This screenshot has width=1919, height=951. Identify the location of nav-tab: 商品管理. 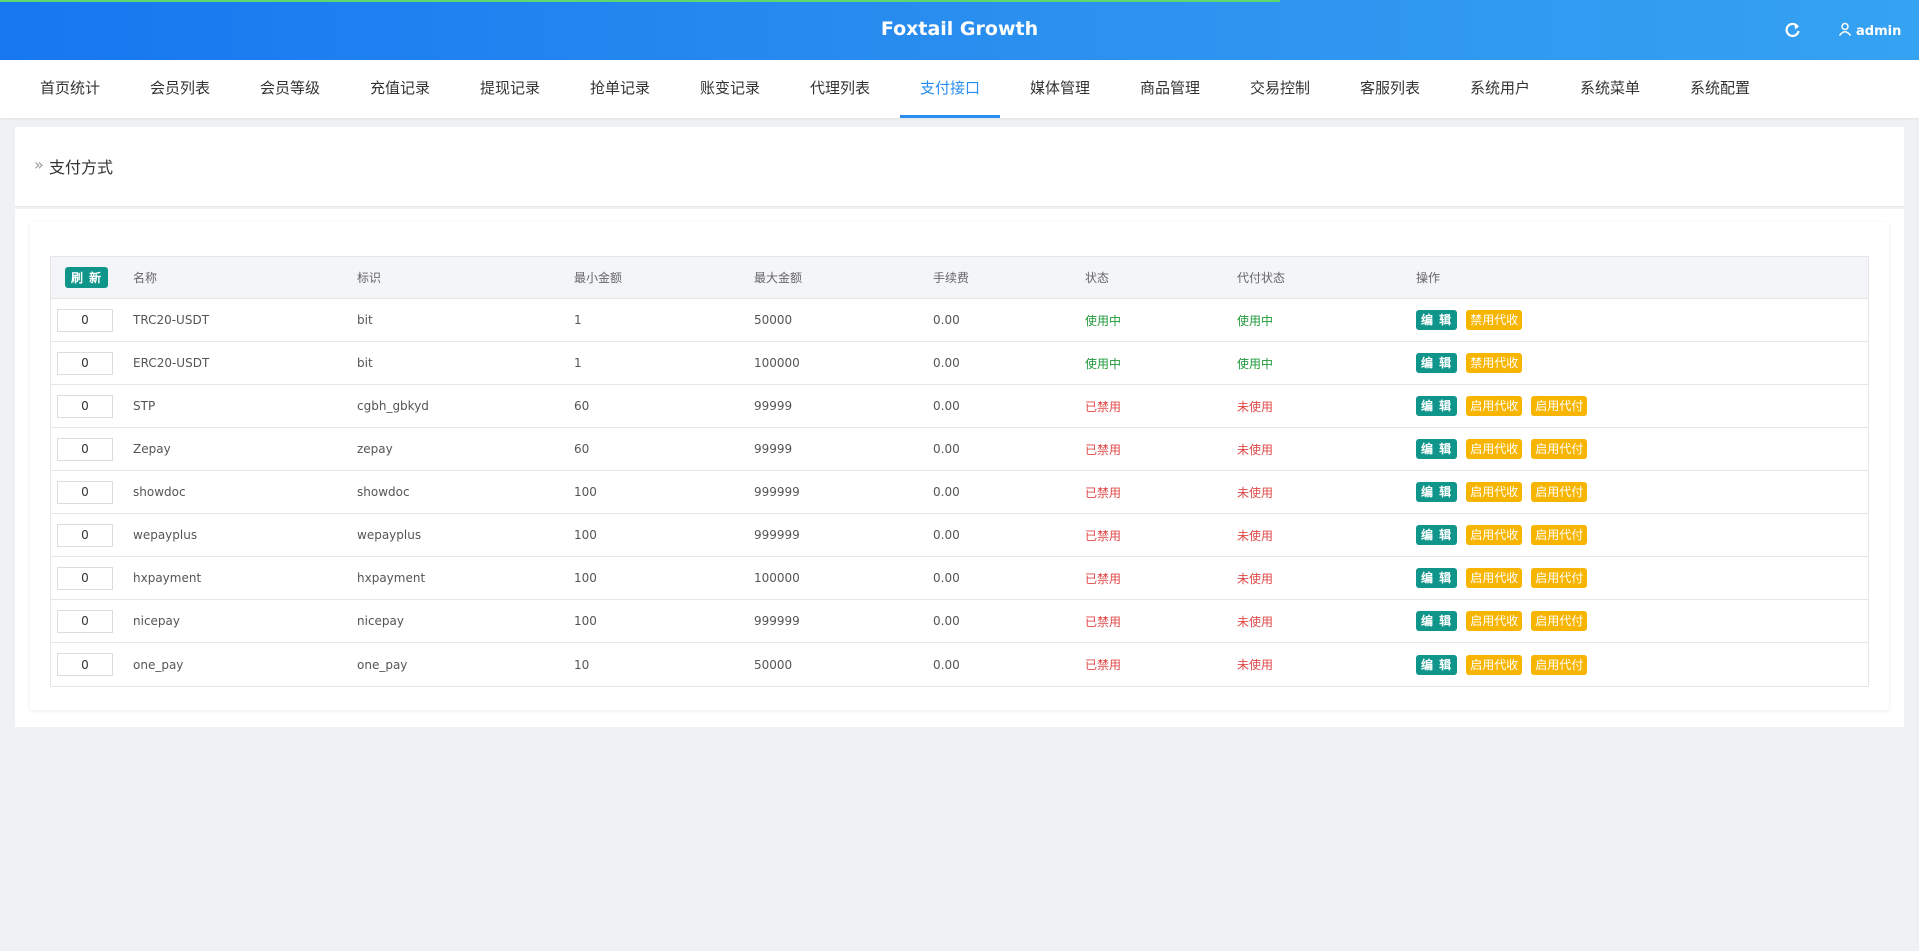
(1170, 89).